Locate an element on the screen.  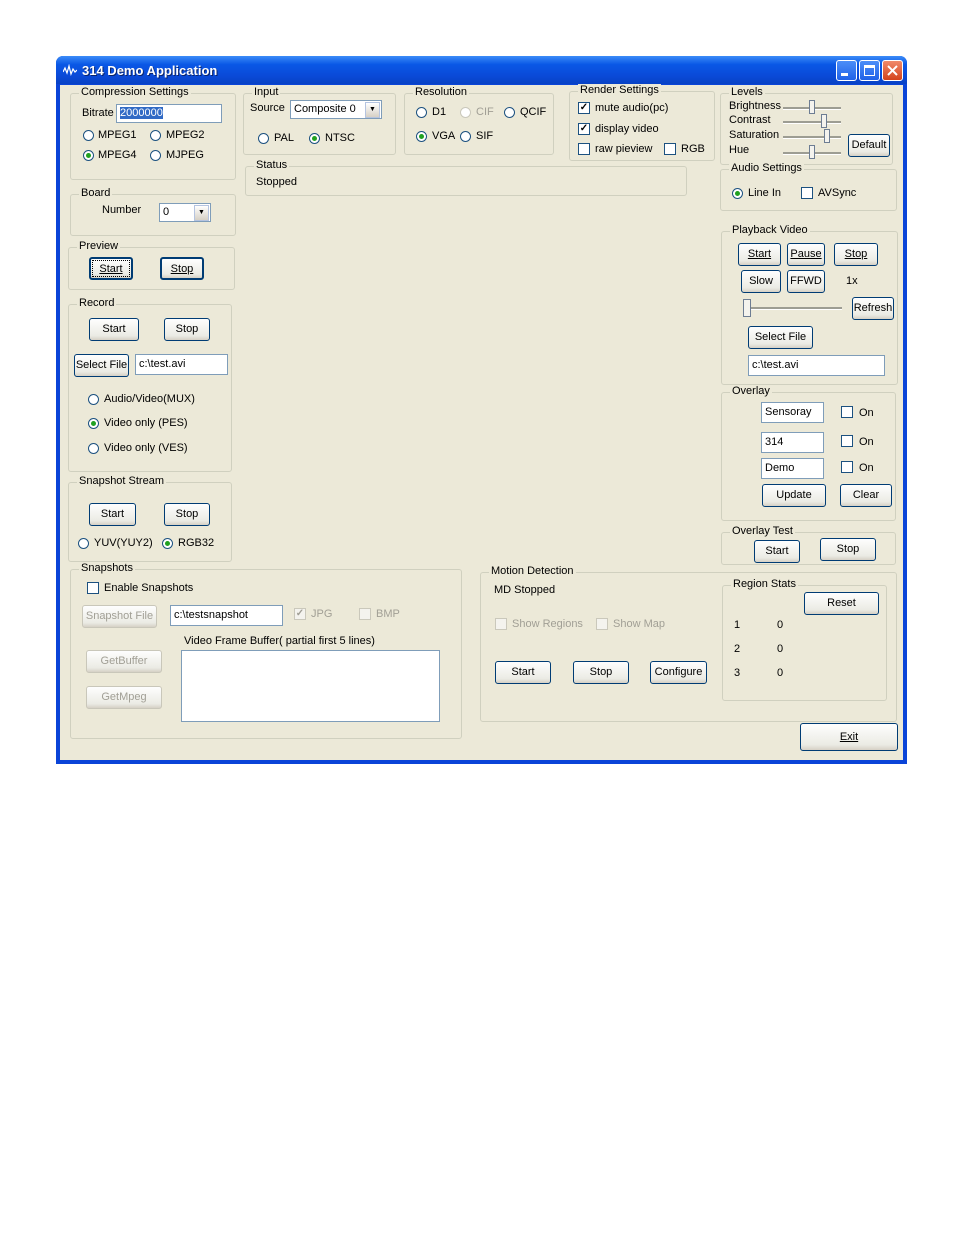
mpeg4-radio is located at coordinates (88, 155).